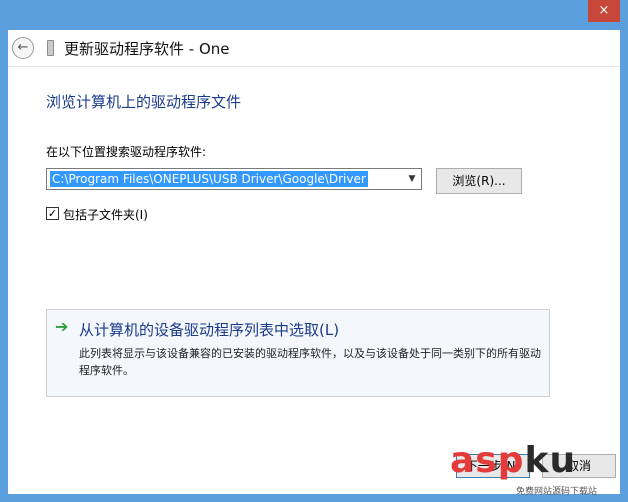 The image size is (628, 502). I want to click on close-icon: ×, so click(604, 10).